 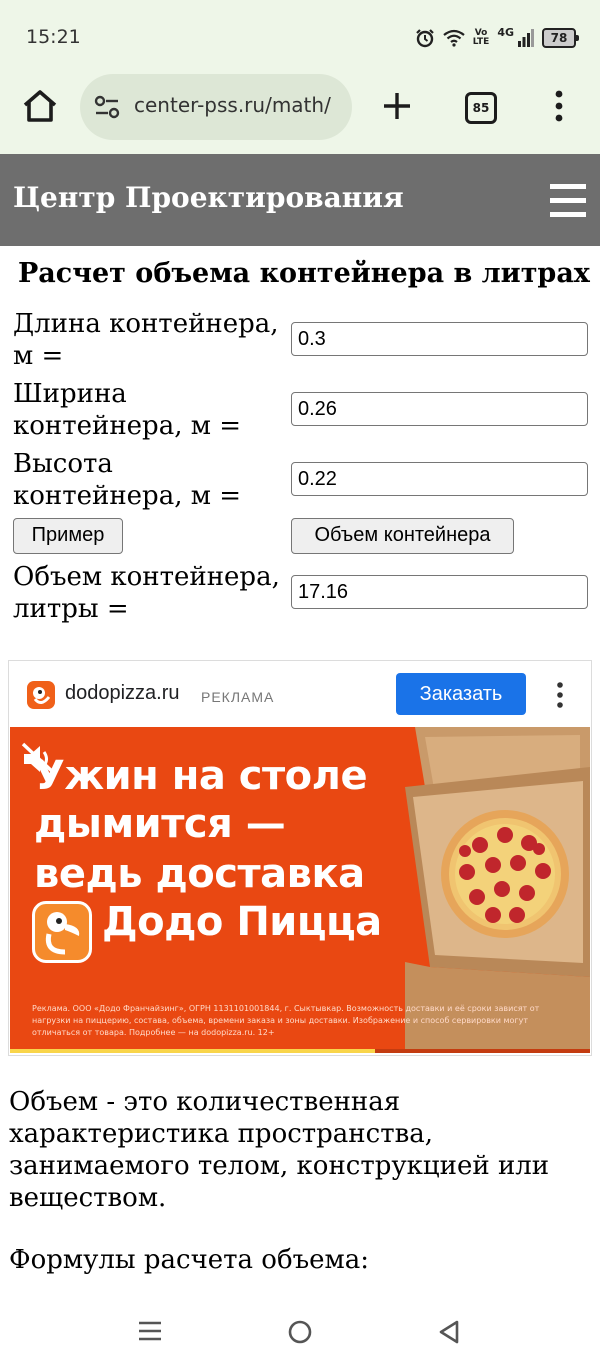 I want to click on calculate-volume-button: Объем контейнера, so click(x=402, y=536).